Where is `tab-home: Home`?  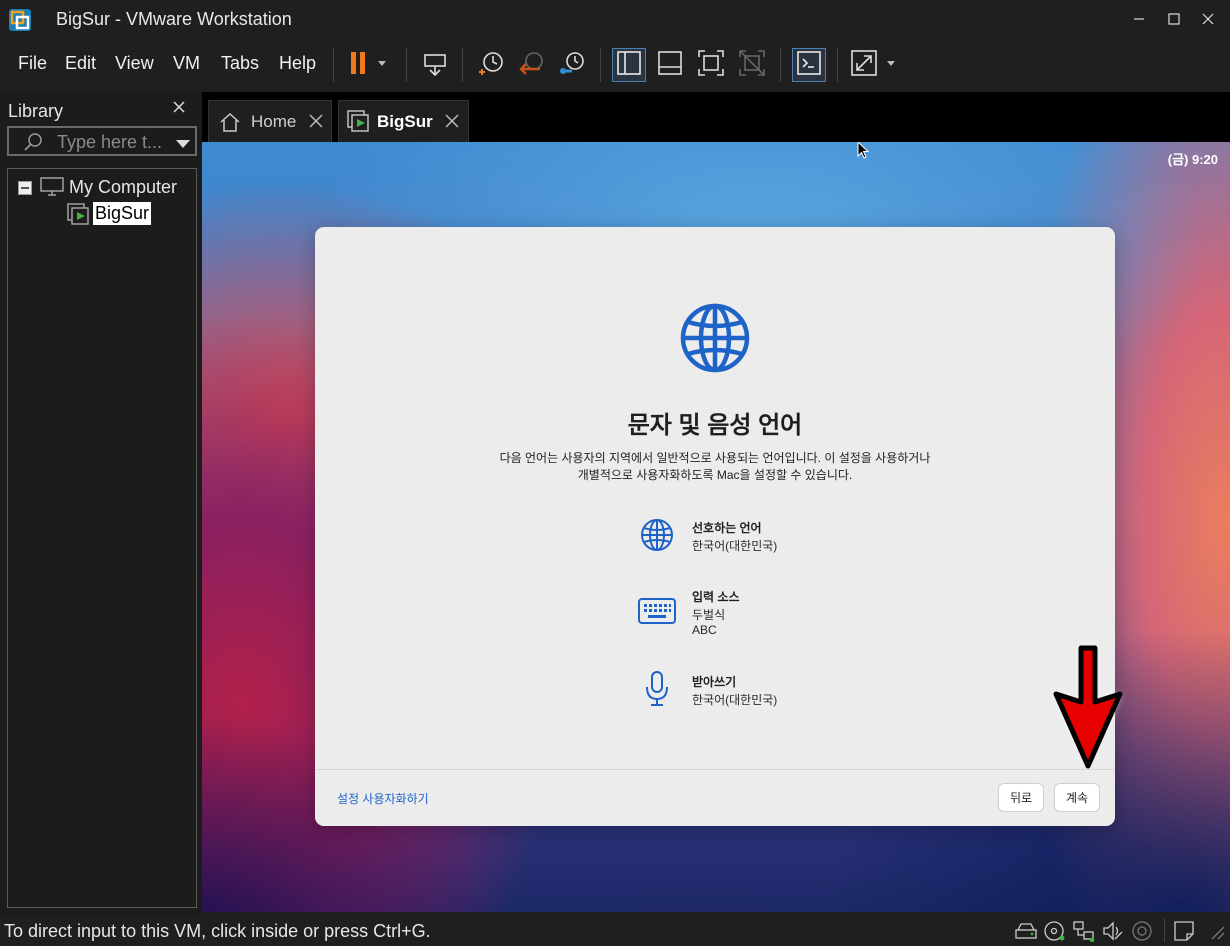 tab-home: Home is located at coordinates (270, 121).